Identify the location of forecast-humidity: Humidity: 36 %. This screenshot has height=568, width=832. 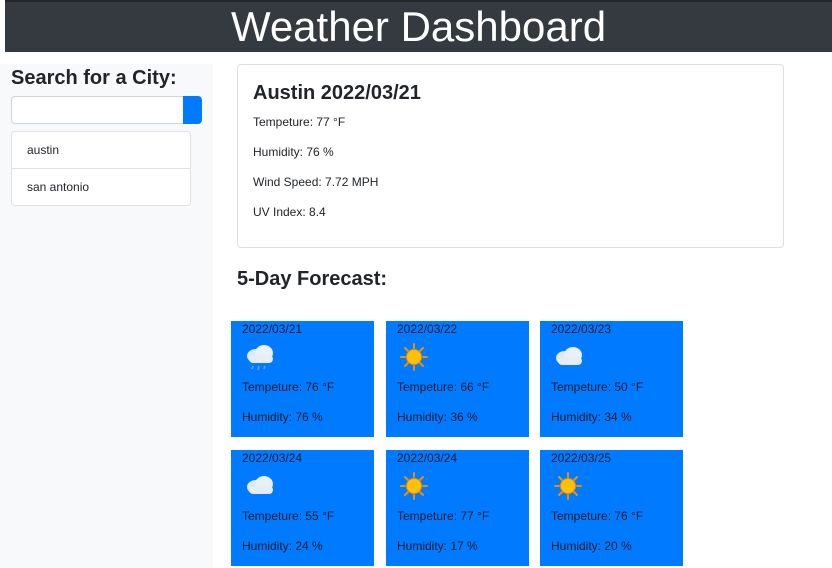
(437, 417).